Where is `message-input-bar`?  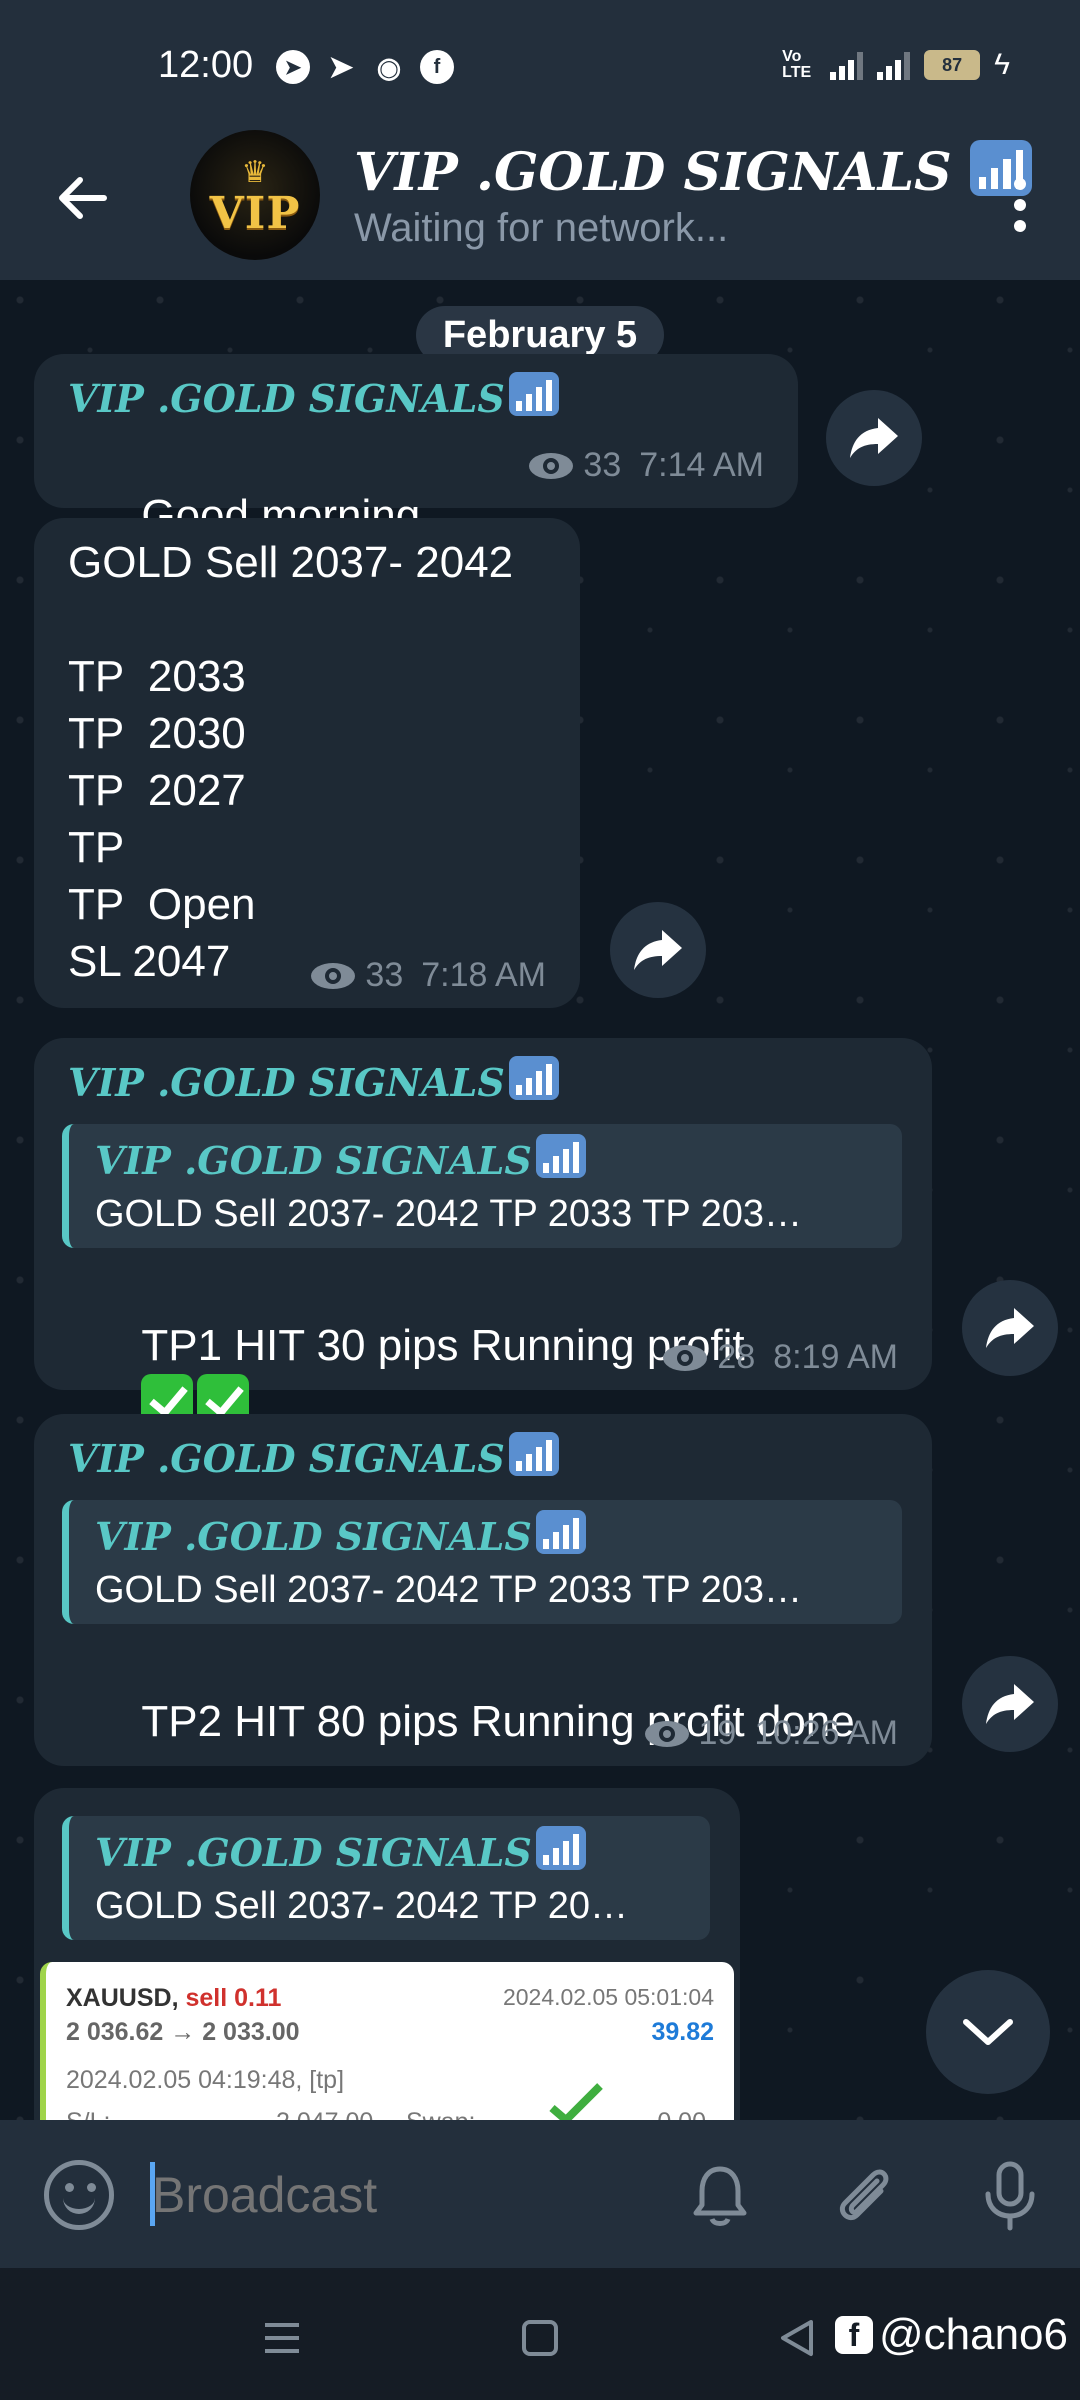
message-input-bar is located at coordinates (540, 2194).